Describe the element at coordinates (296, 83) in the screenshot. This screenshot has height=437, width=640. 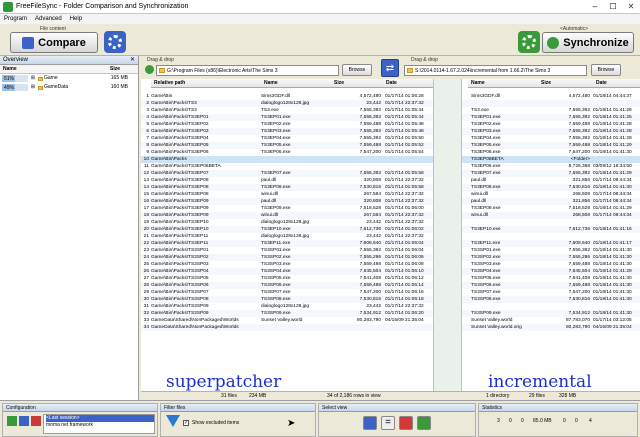
I see `col-left-name: Name` at that location.